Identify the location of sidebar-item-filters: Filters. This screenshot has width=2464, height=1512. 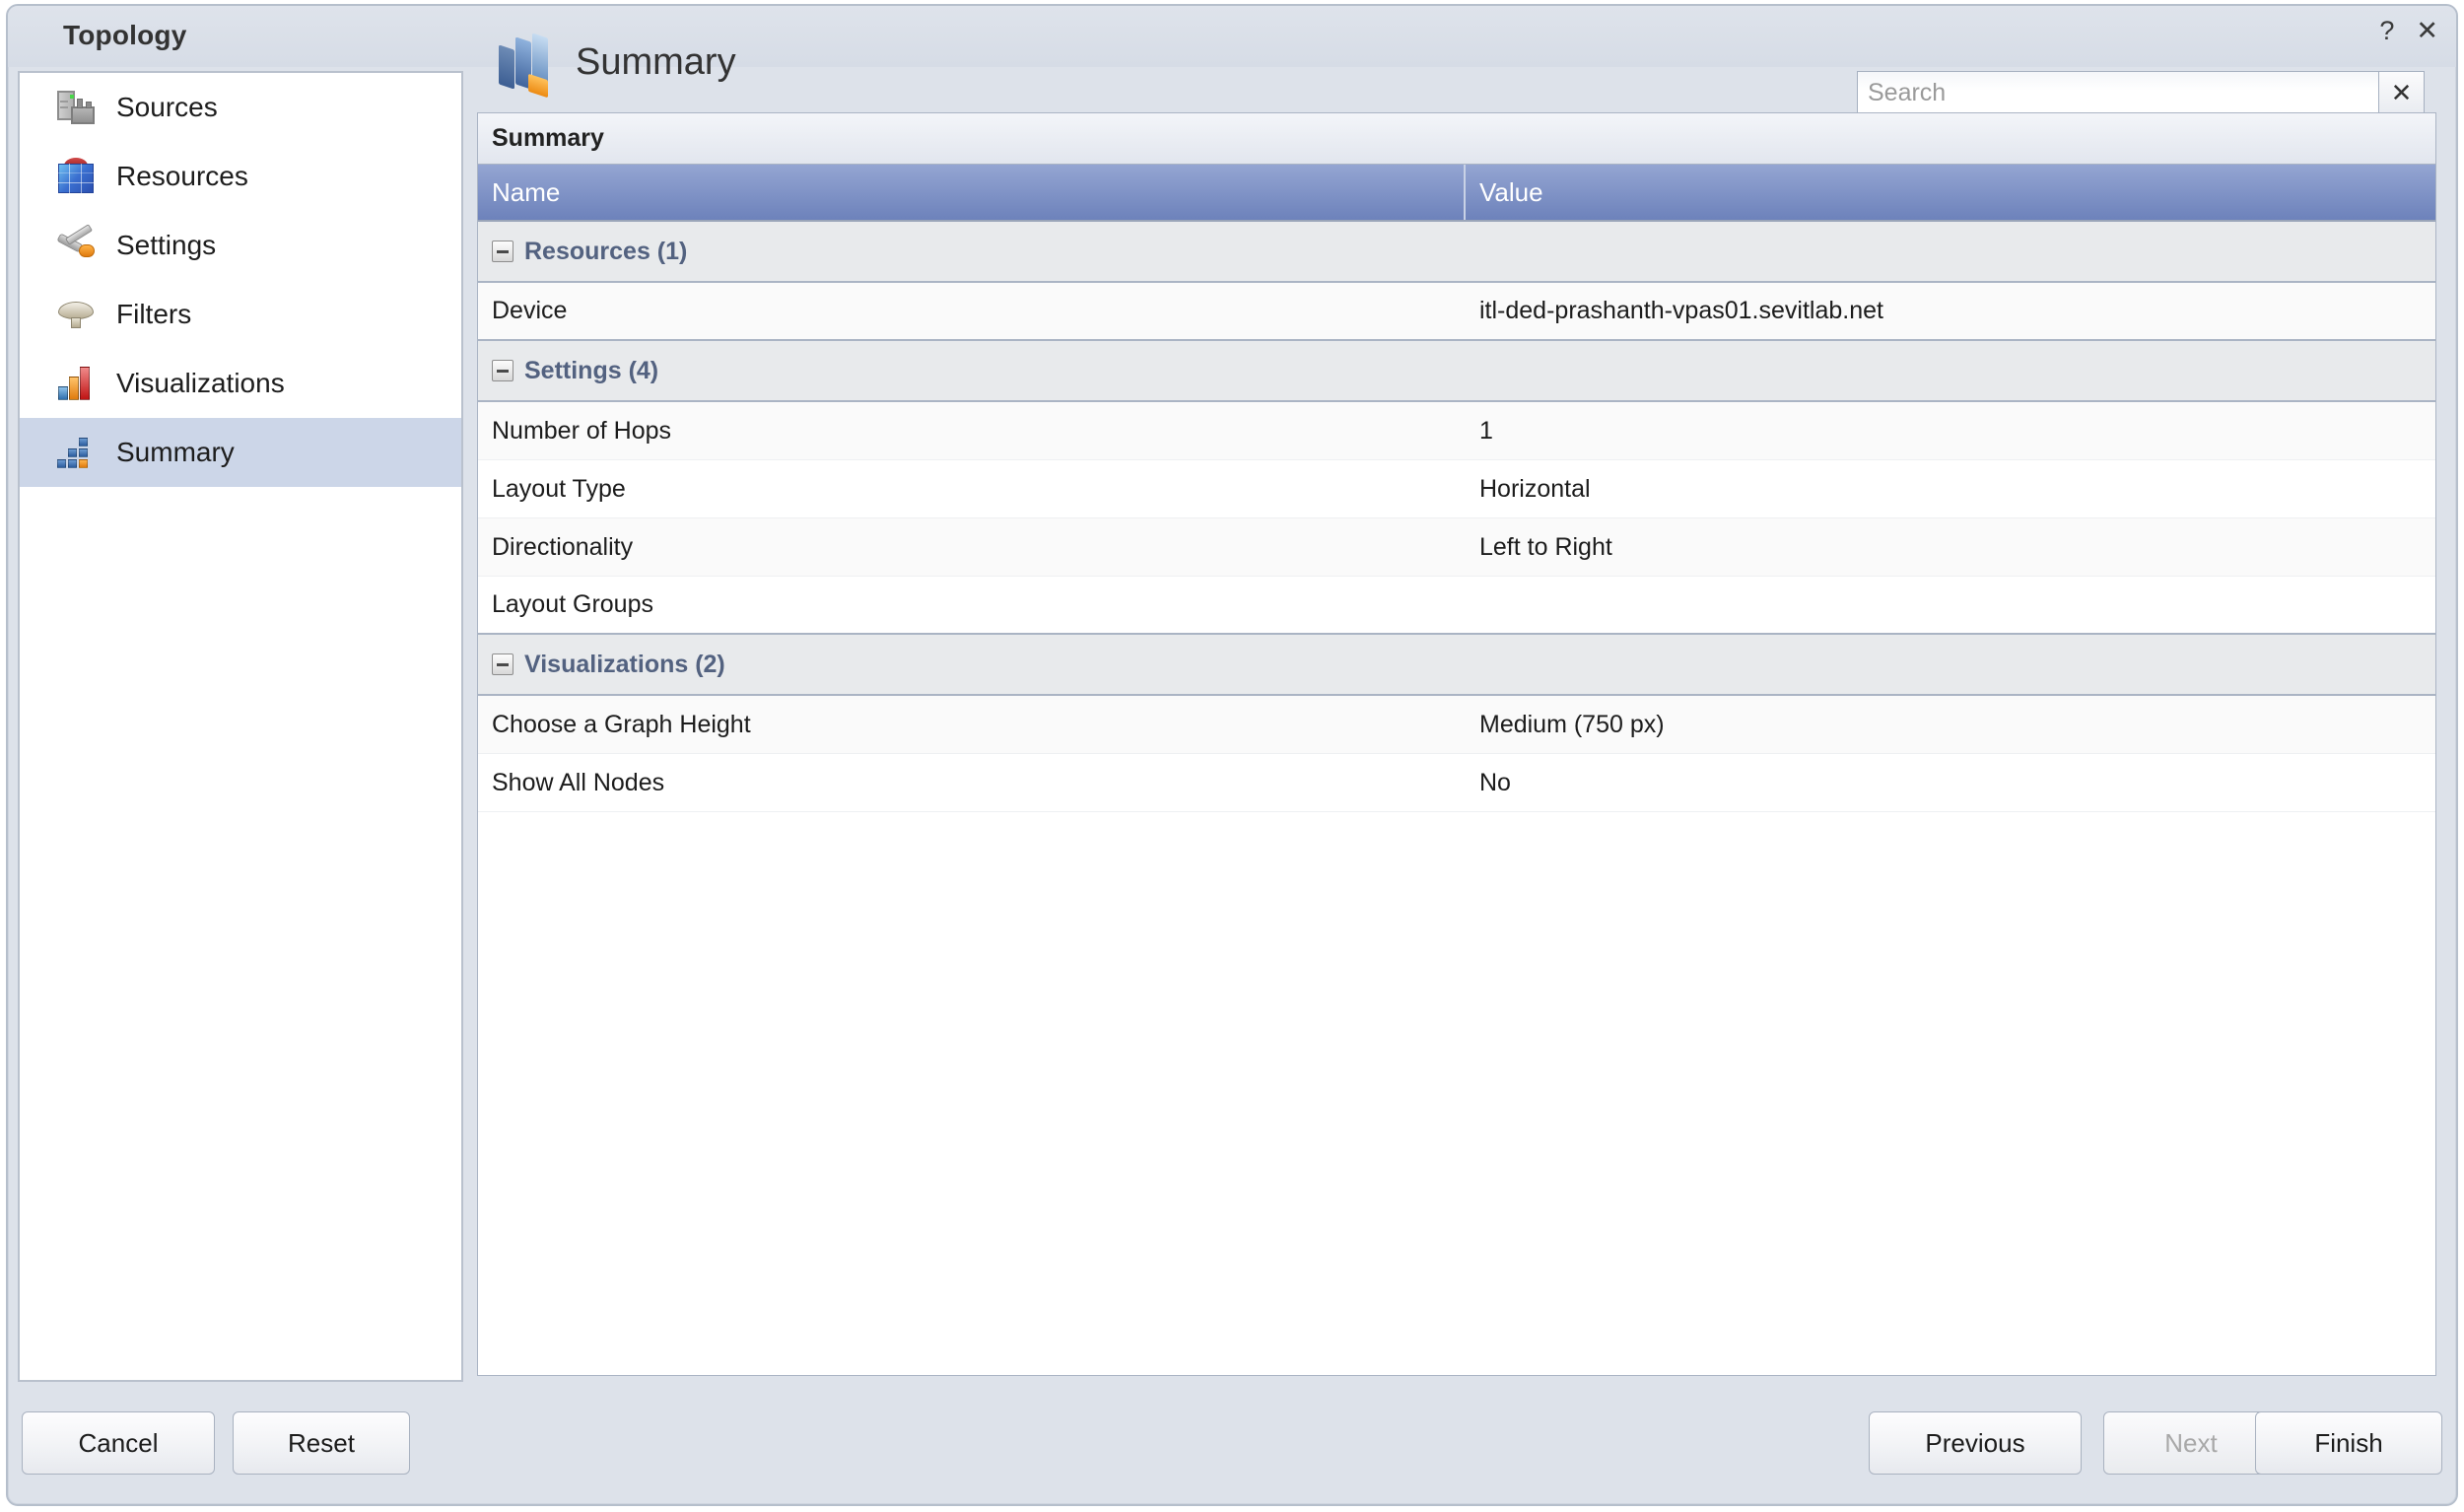
(240, 314).